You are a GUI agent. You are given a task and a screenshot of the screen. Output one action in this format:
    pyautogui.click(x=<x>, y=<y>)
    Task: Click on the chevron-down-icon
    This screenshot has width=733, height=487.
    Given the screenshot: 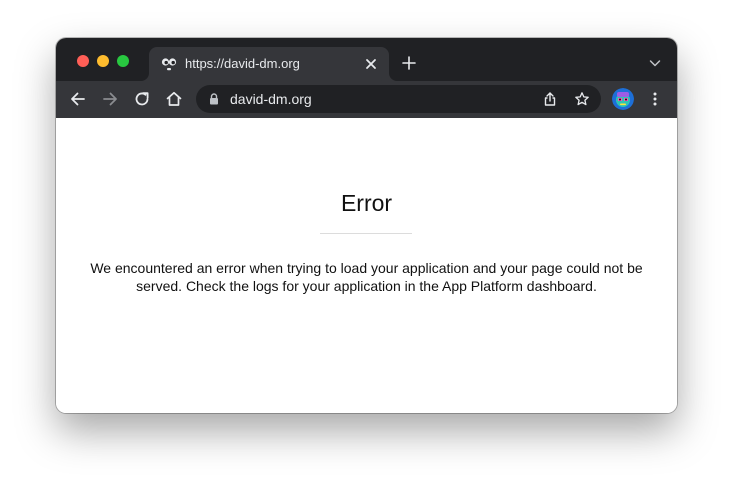 What is the action you would take?
    pyautogui.click(x=655, y=63)
    